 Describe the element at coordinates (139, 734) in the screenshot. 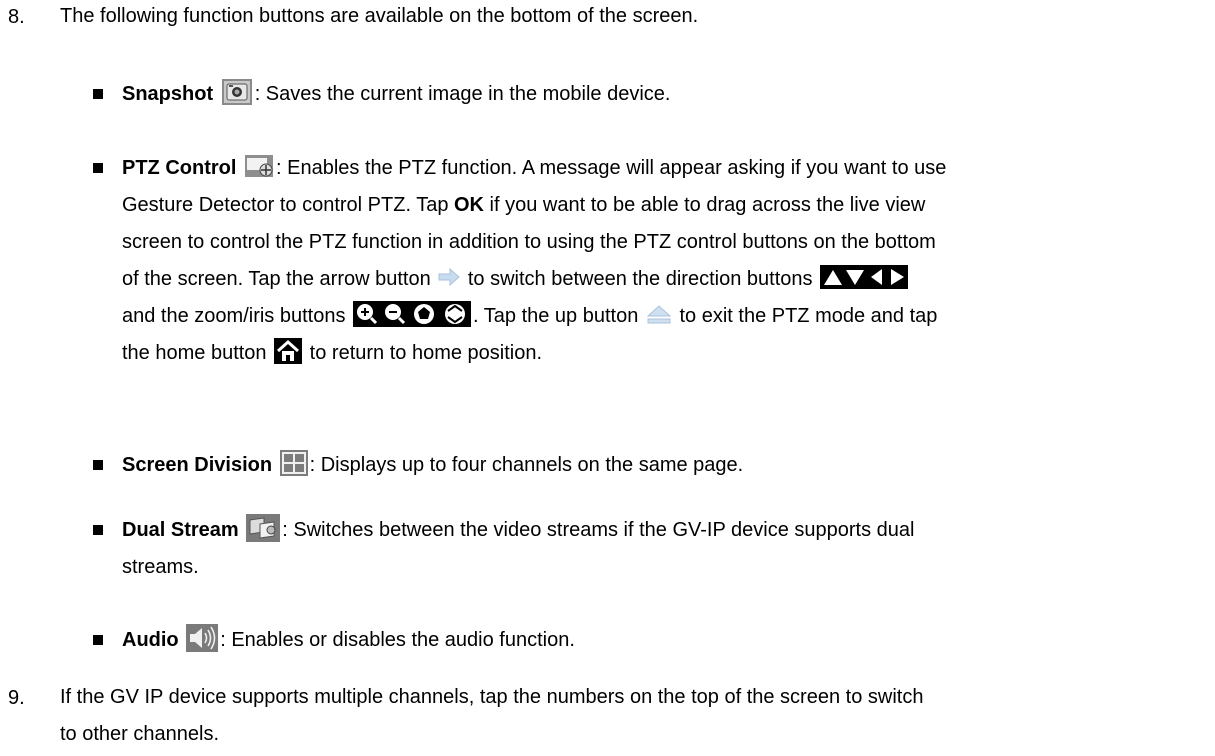

I see `item-9-line2: to other channels.` at that location.